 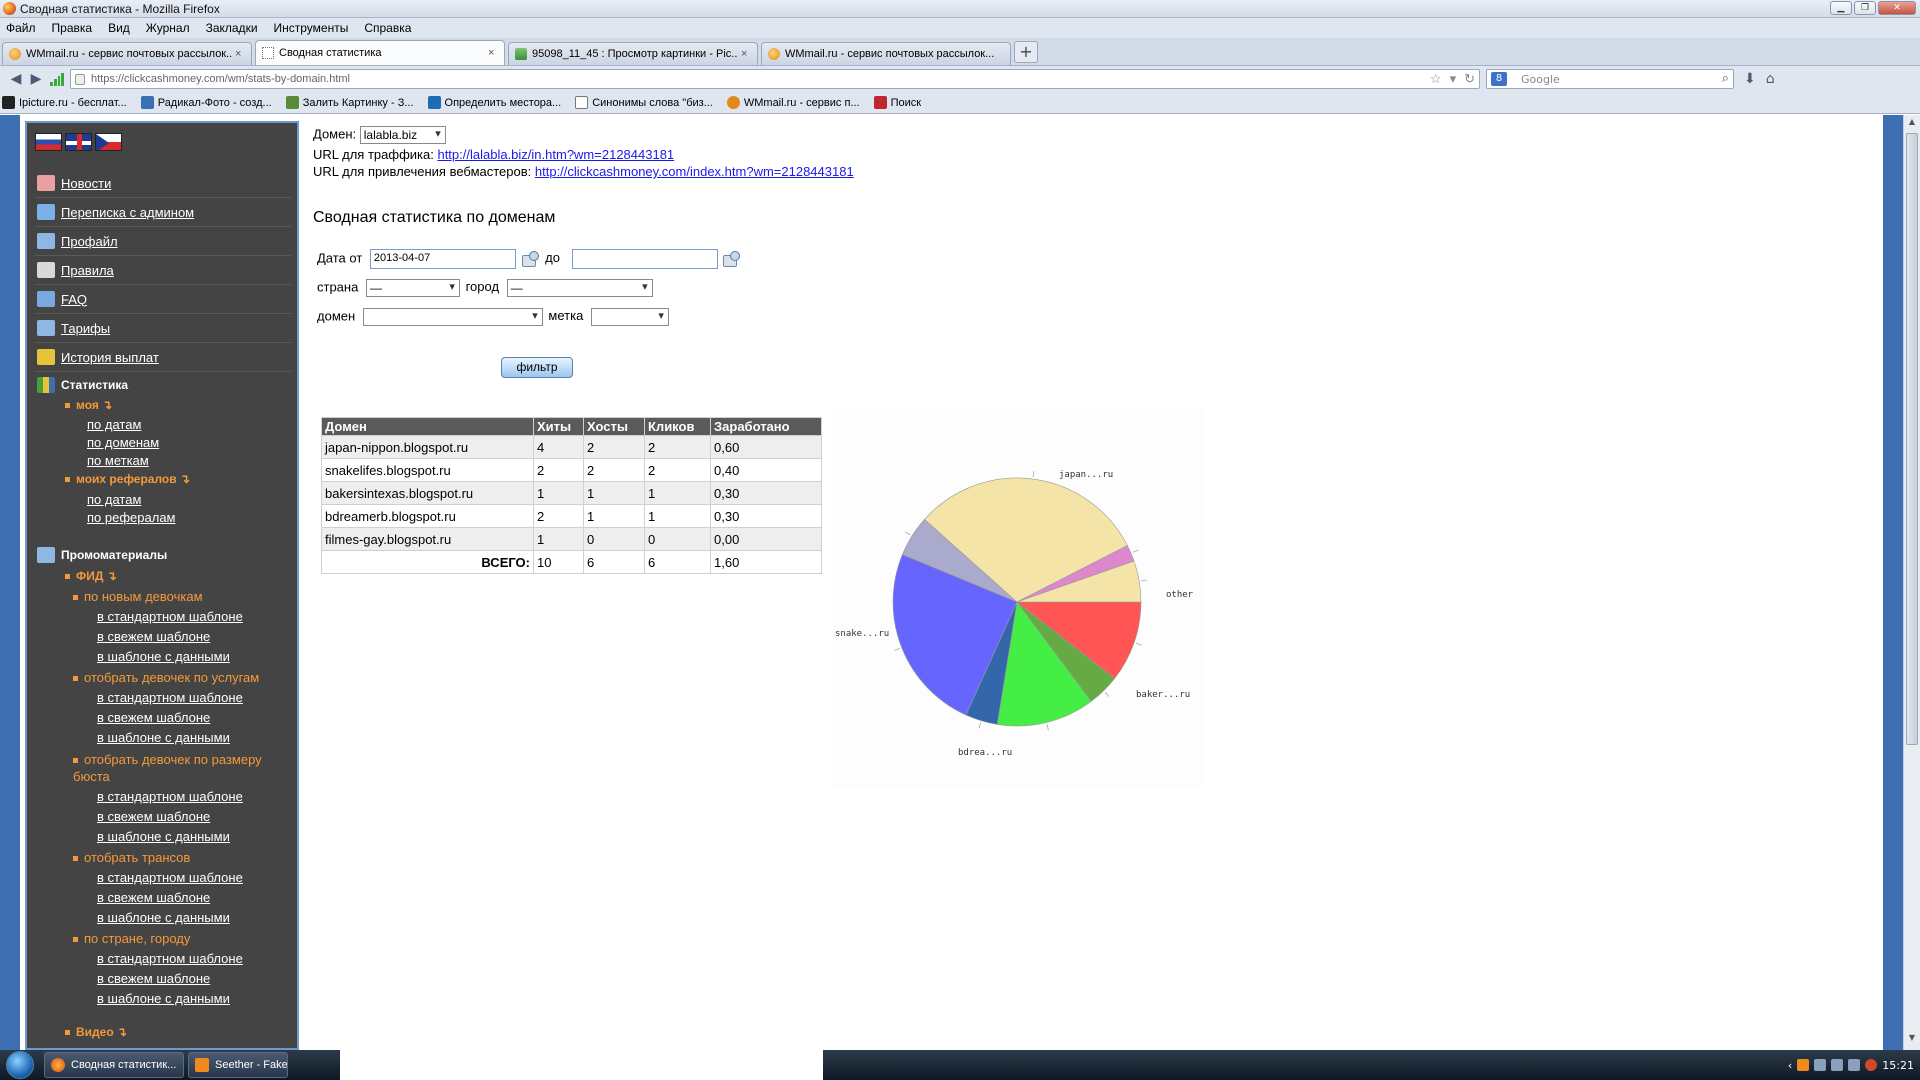 I want to click on google-icon: 8, so click(x=1499, y=79).